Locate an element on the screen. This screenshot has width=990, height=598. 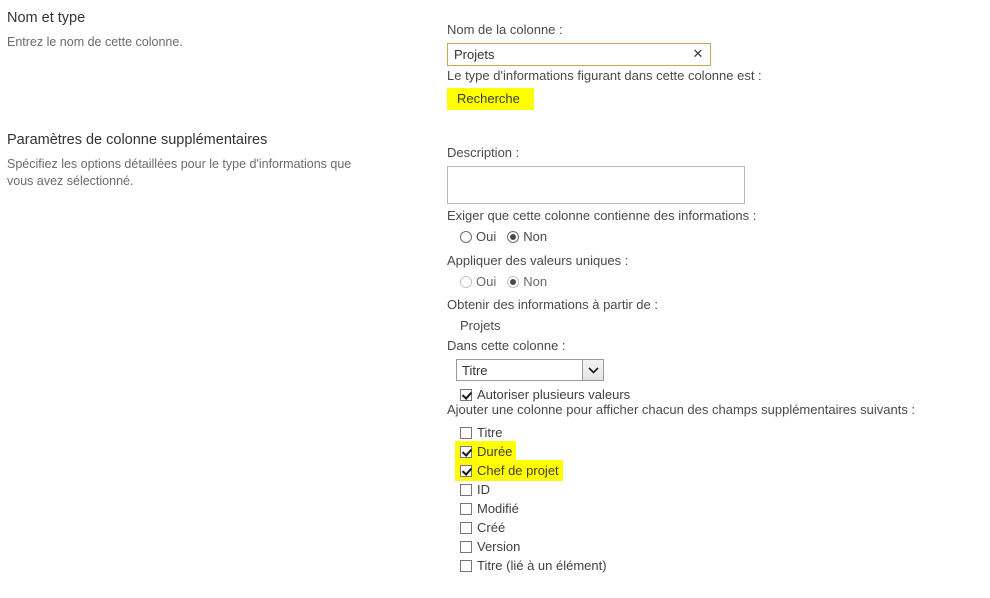
close-icon: ✕ is located at coordinates (698, 54).